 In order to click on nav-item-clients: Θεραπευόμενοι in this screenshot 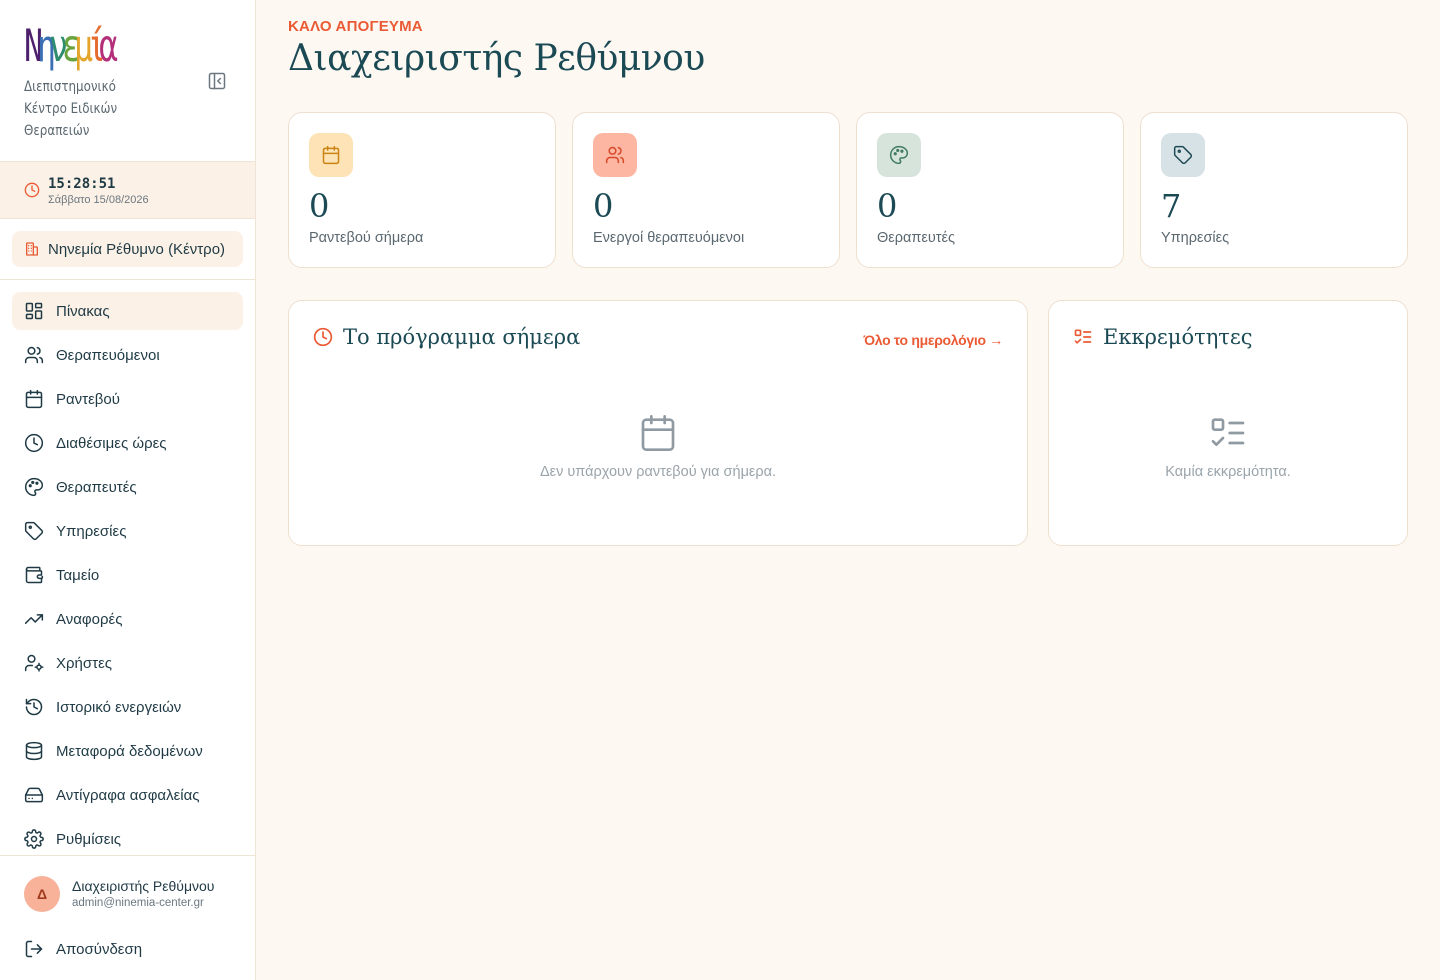, I will do `click(127, 355)`.